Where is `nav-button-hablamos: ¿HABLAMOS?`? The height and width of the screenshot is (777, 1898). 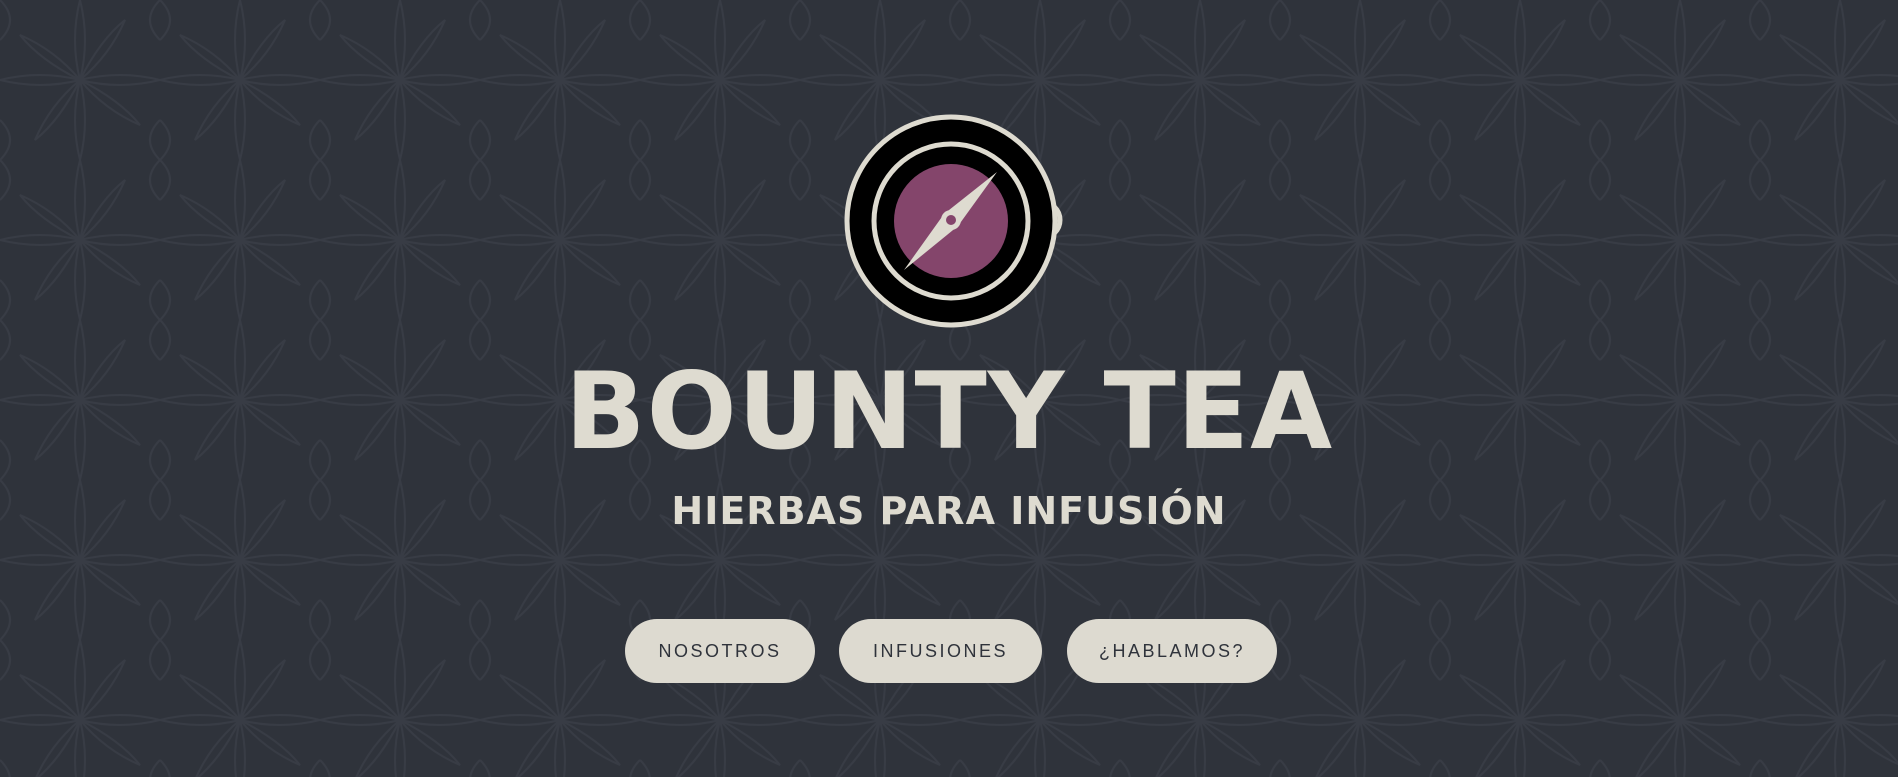
nav-button-hablamos: ¿HABLAMOS? is located at coordinates (1172, 651).